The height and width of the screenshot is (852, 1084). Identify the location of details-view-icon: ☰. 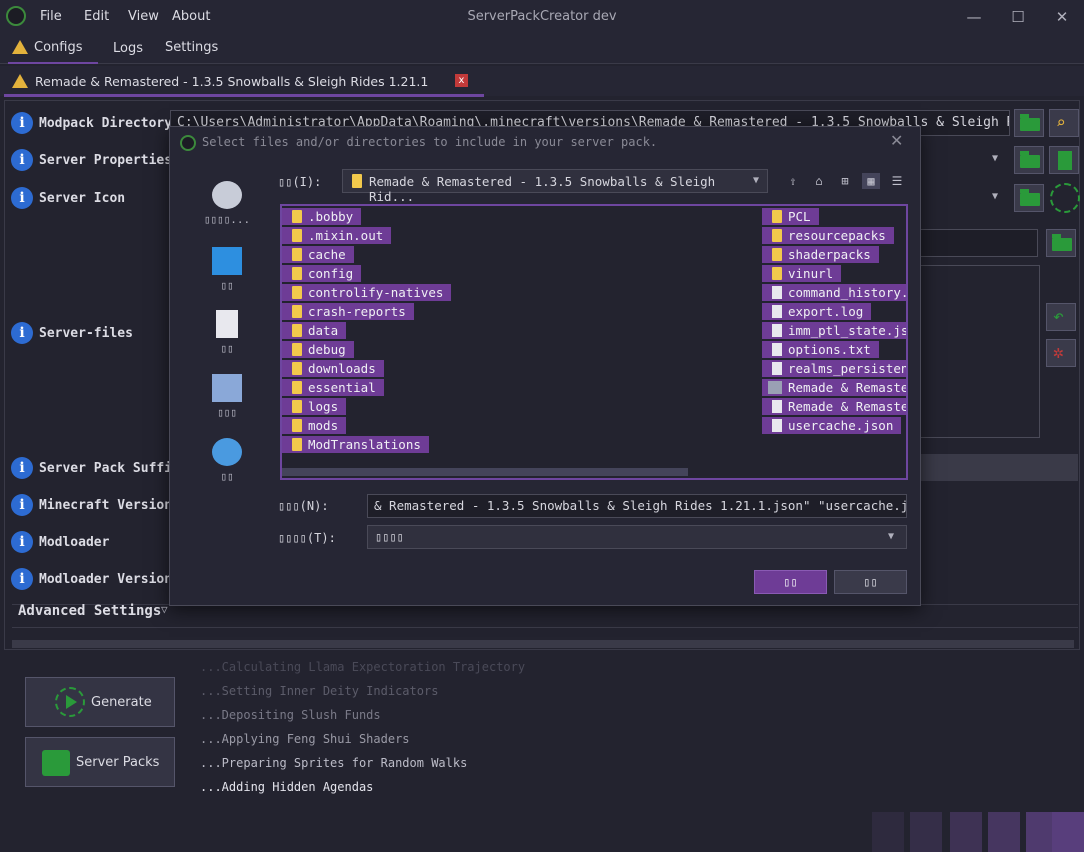
(897, 181).